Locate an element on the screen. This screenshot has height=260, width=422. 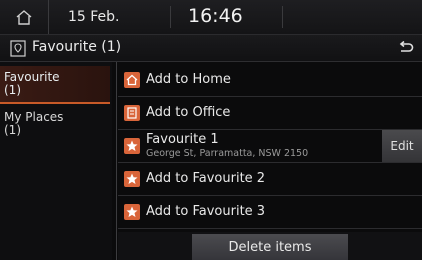
list-item-label: Add to Home is located at coordinates (188, 79).